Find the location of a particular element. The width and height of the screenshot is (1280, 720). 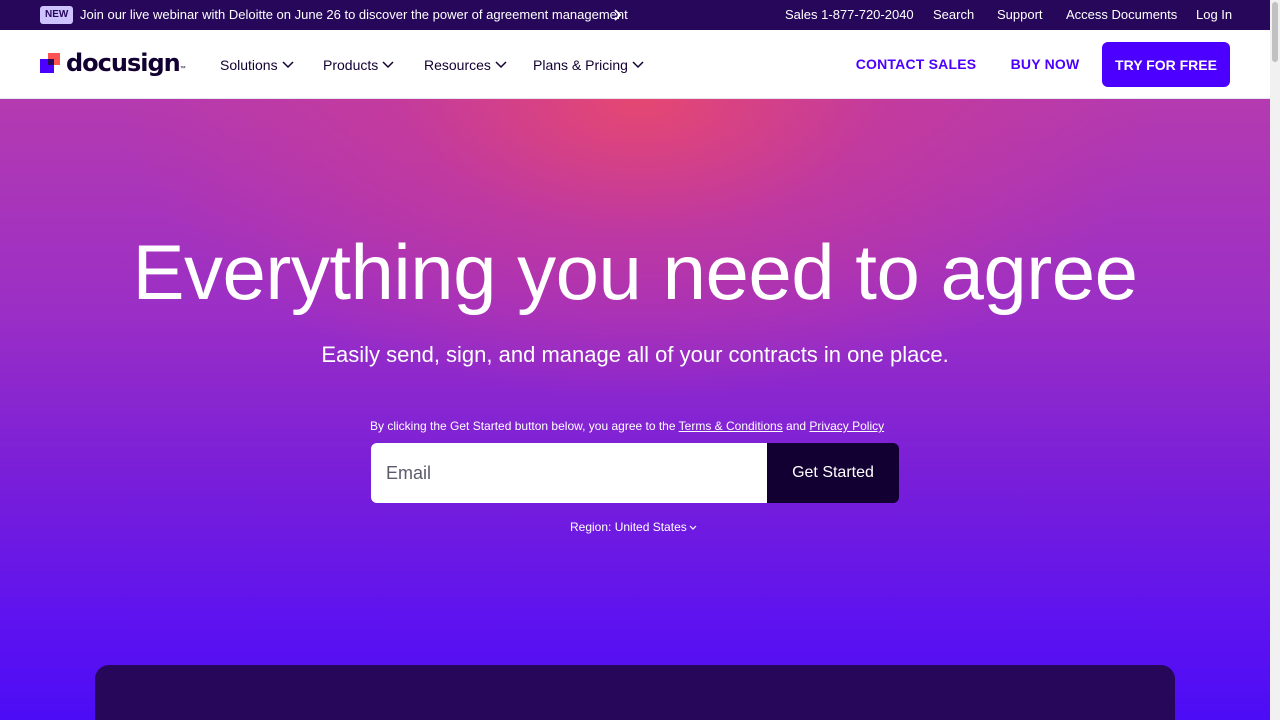

region-label: Region: United States is located at coordinates (628, 527).